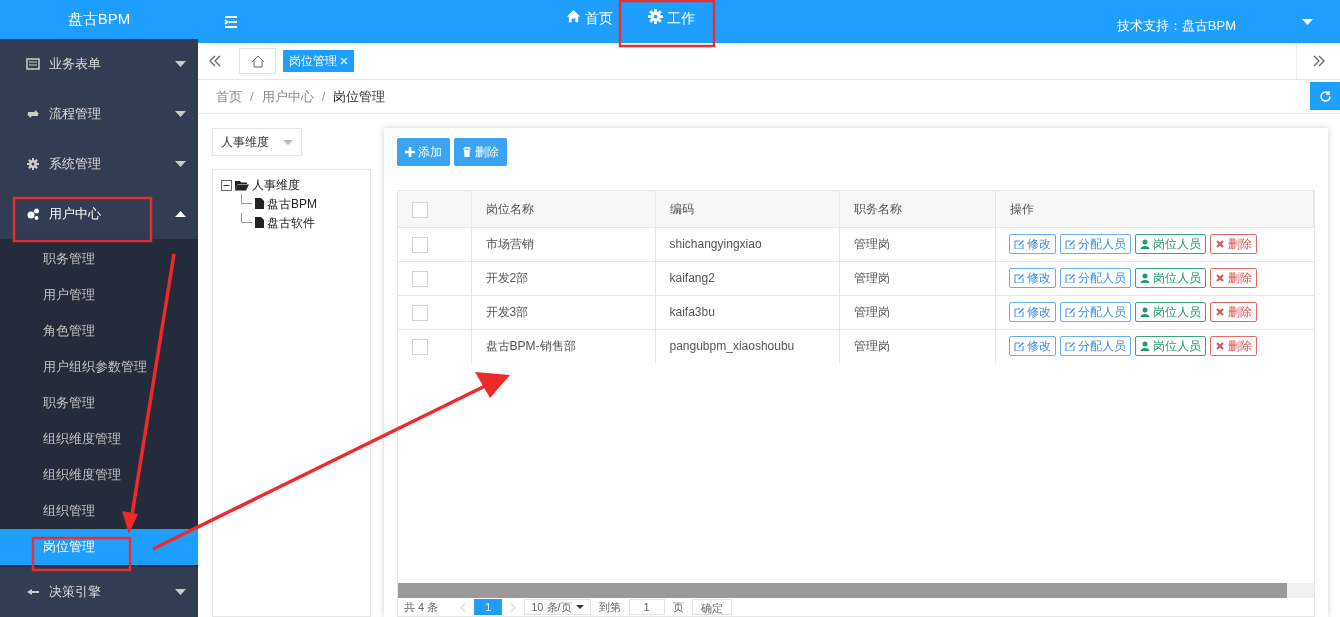 The height and width of the screenshot is (617, 1340). What do you see at coordinates (99, 511) in the screenshot?
I see `submenu-item: 组织管理` at bounding box center [99, 511].